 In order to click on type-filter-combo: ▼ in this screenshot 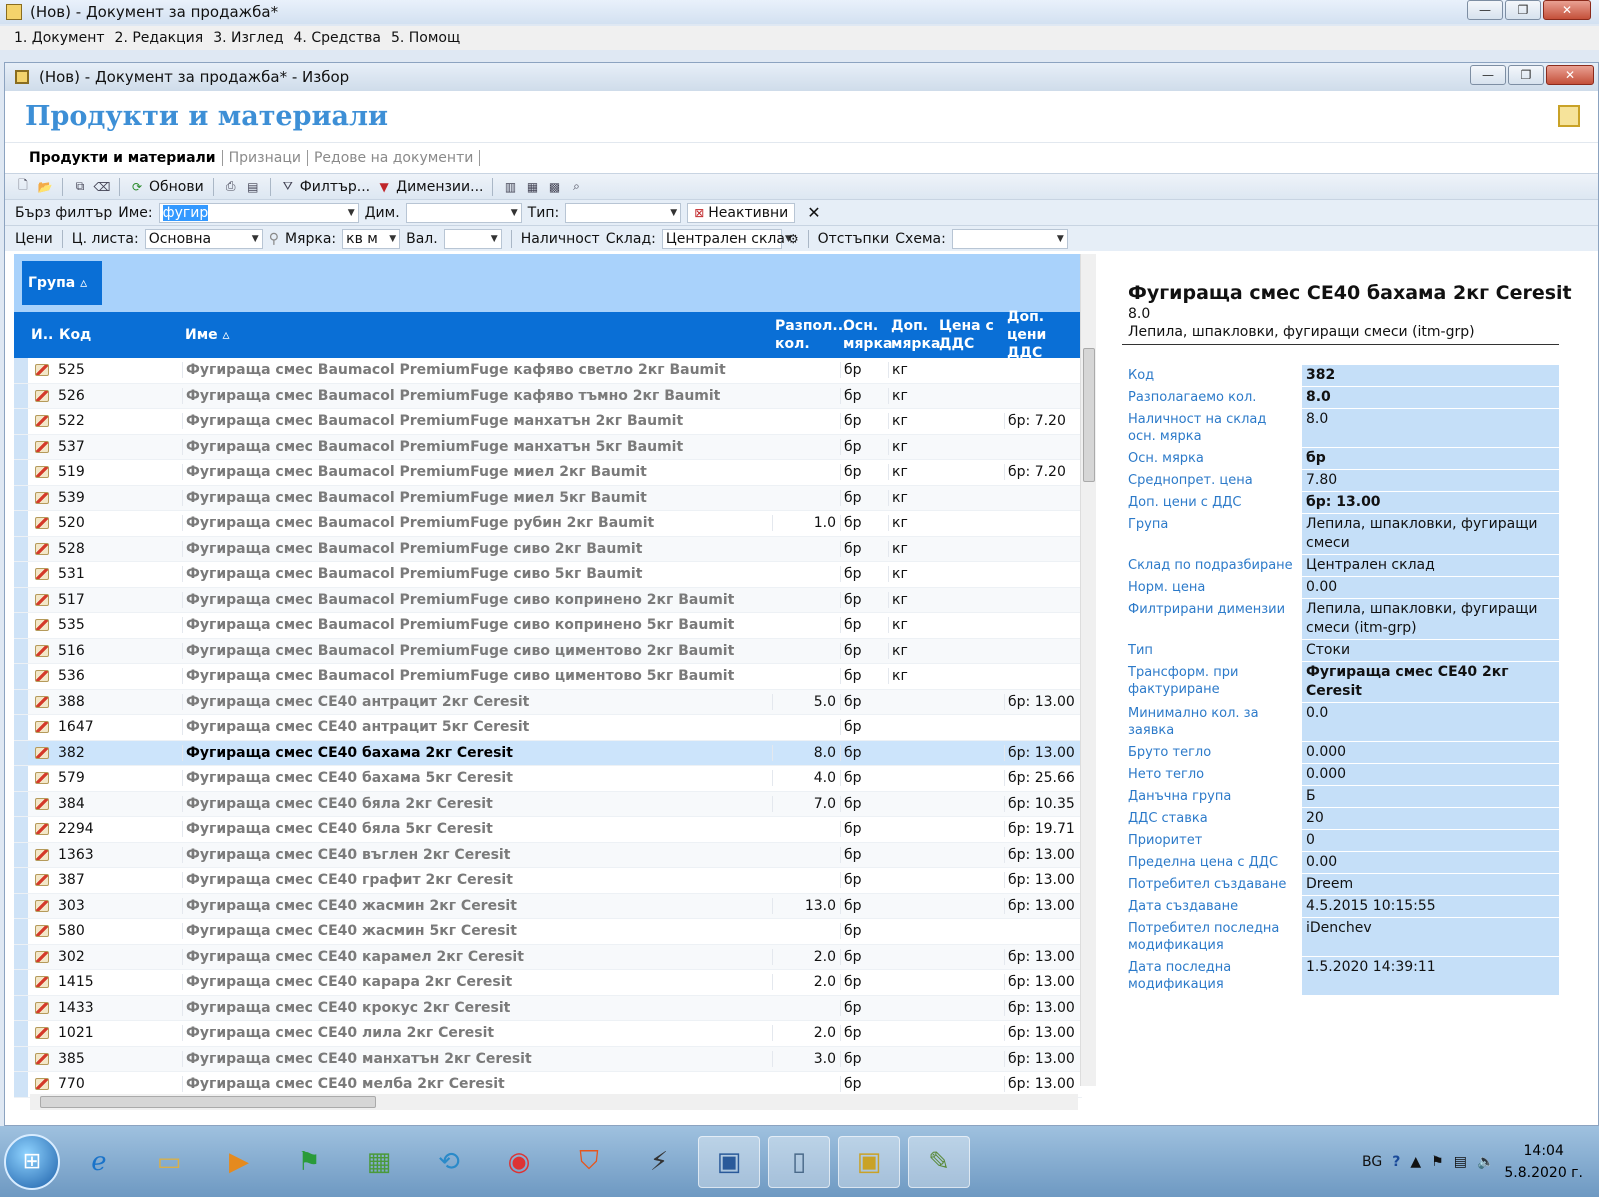, I will do `click(623, 212)`.